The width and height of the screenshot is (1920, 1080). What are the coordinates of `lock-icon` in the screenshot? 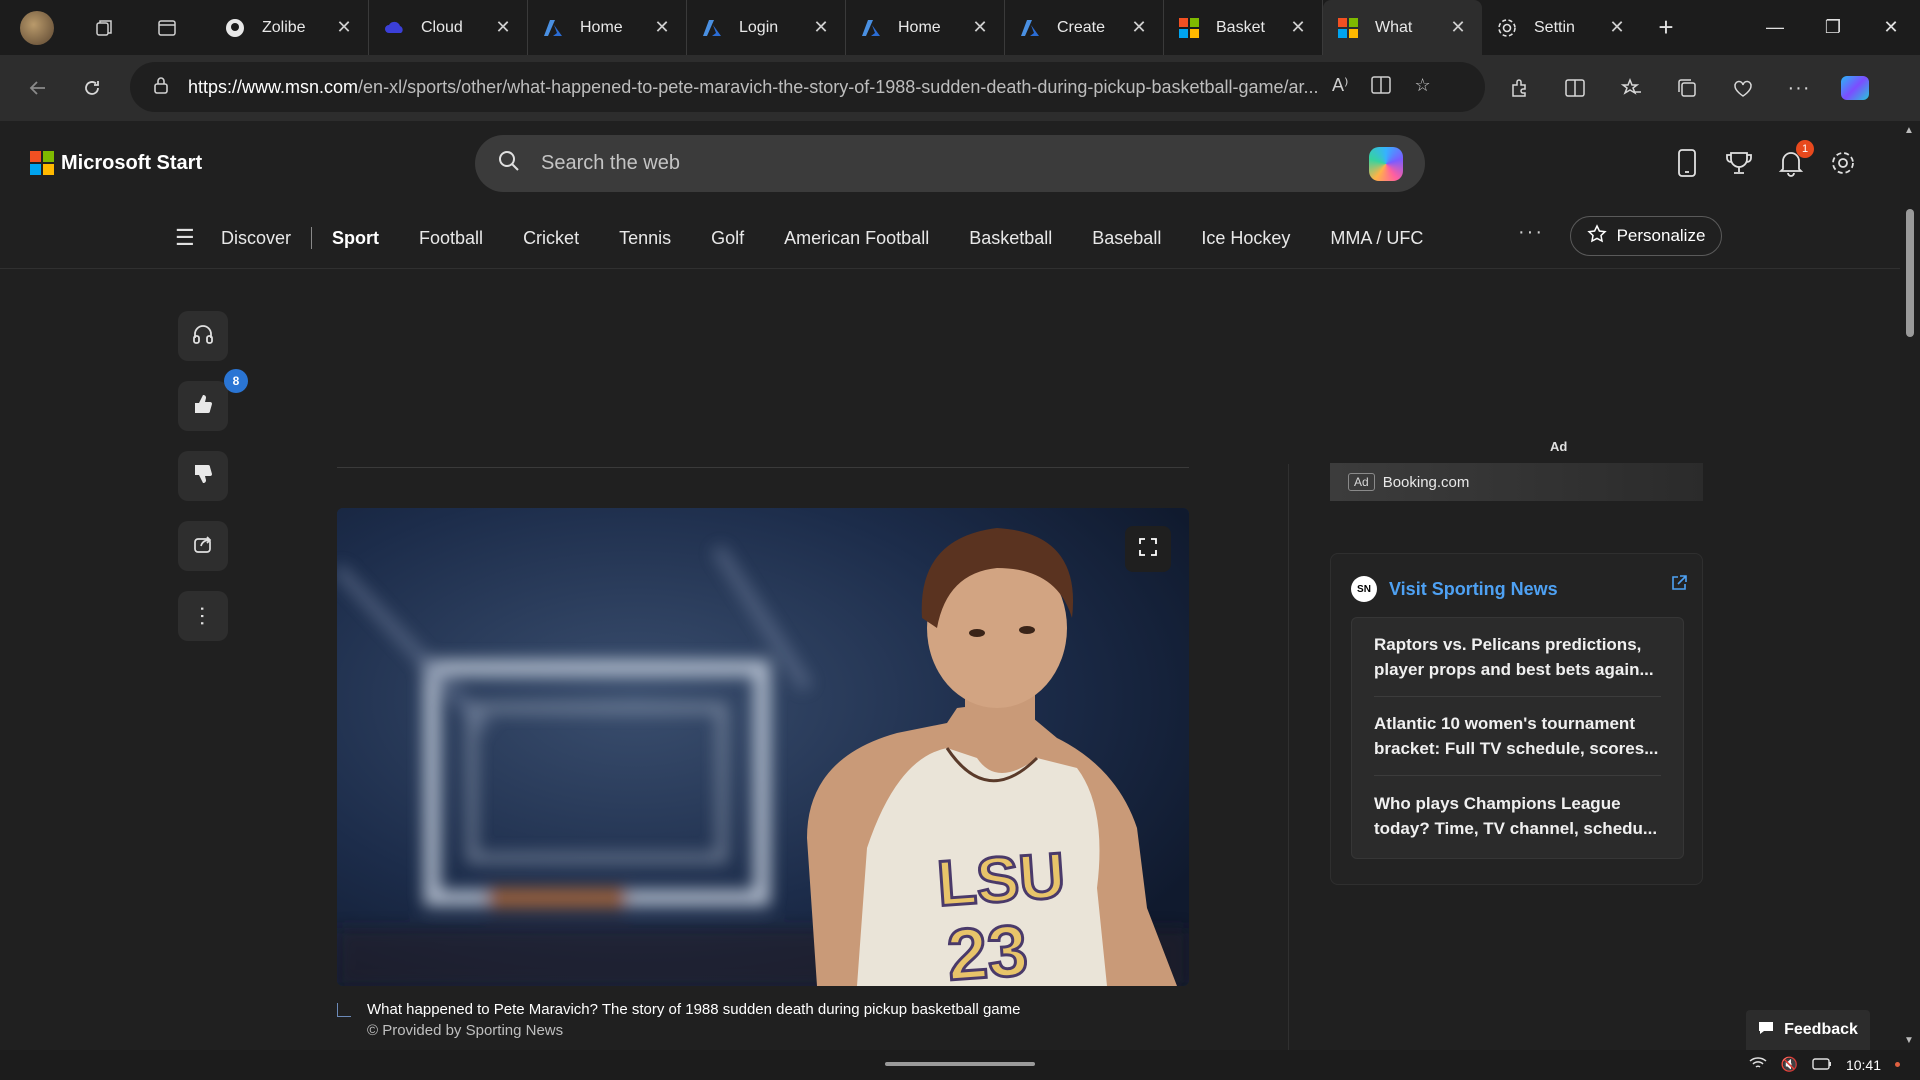 It's located at (161, 87).